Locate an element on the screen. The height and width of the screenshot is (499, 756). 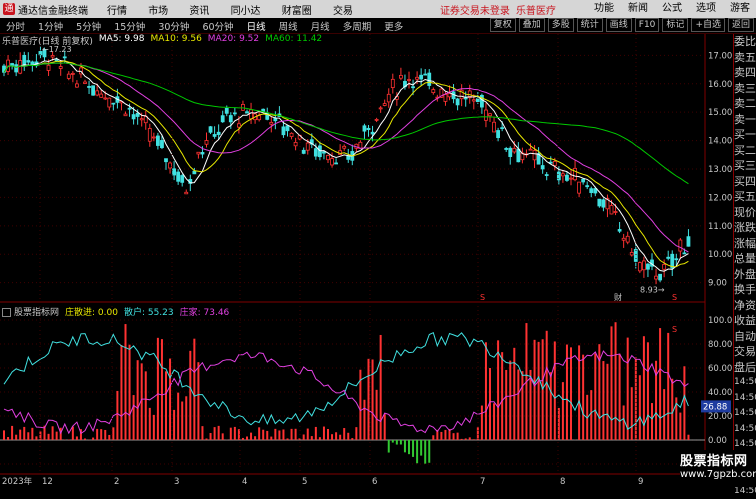
indicator-tick-label: 0.00 is located at coordinates (717, 441).